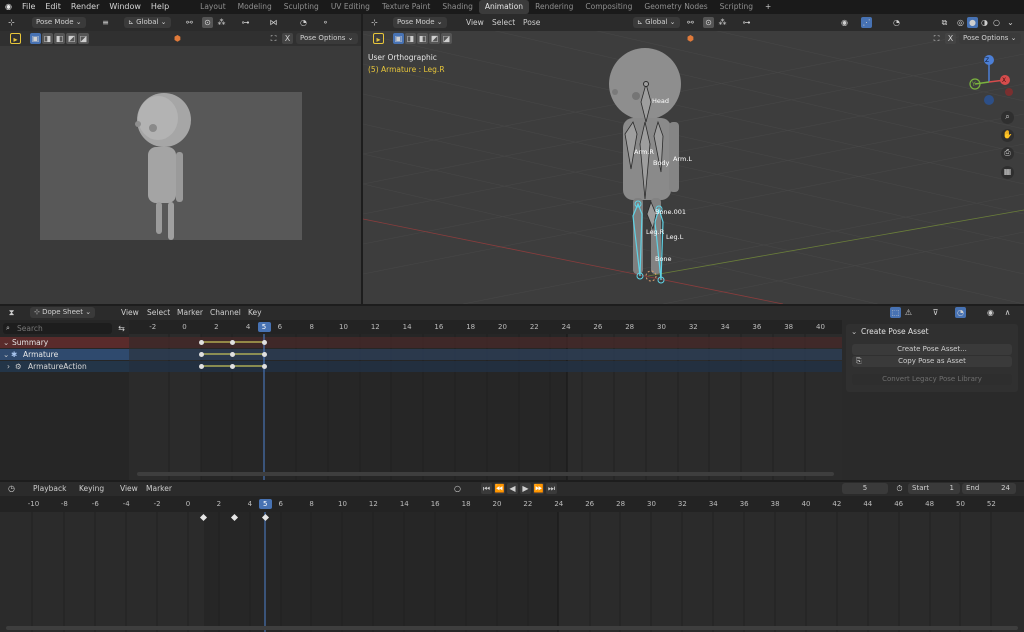 Image resolution: width=1024 pixels, height=632 pixels. Describe the element at coordinates (125, 7) in the screenshot. I see `menu-window: Window` at that location.